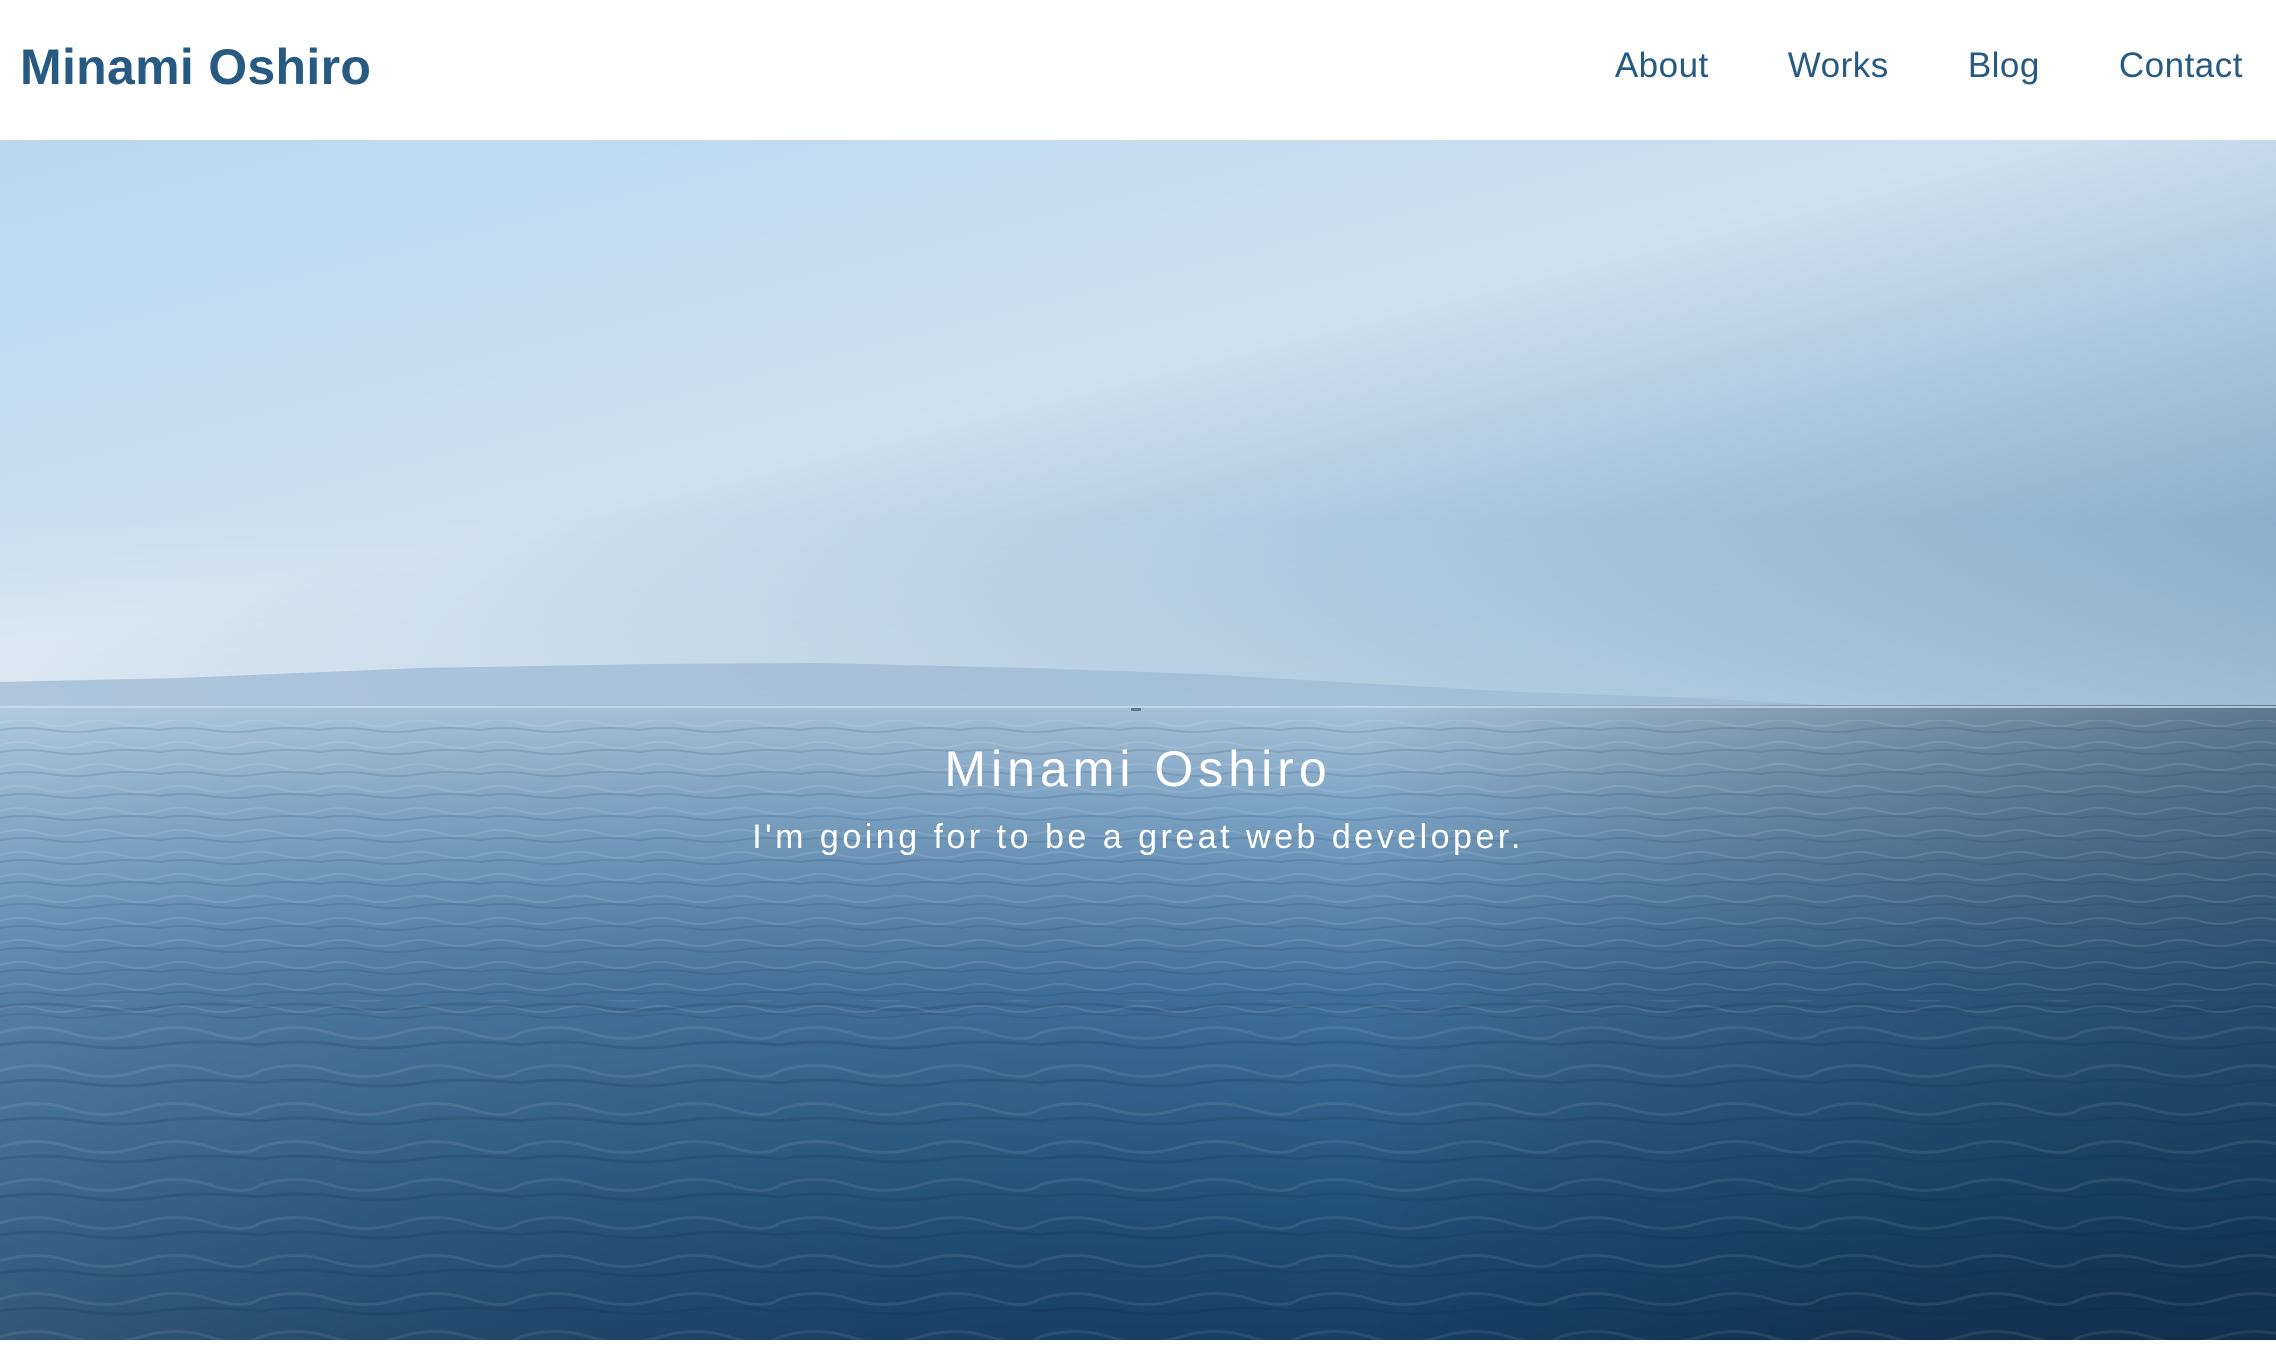 The height and width of the screenshot is (1360, 2276). Describe the element at coordinates (195, 67) in the screenshot. I see `site-logo-link: Minami Oshiro` at that location.